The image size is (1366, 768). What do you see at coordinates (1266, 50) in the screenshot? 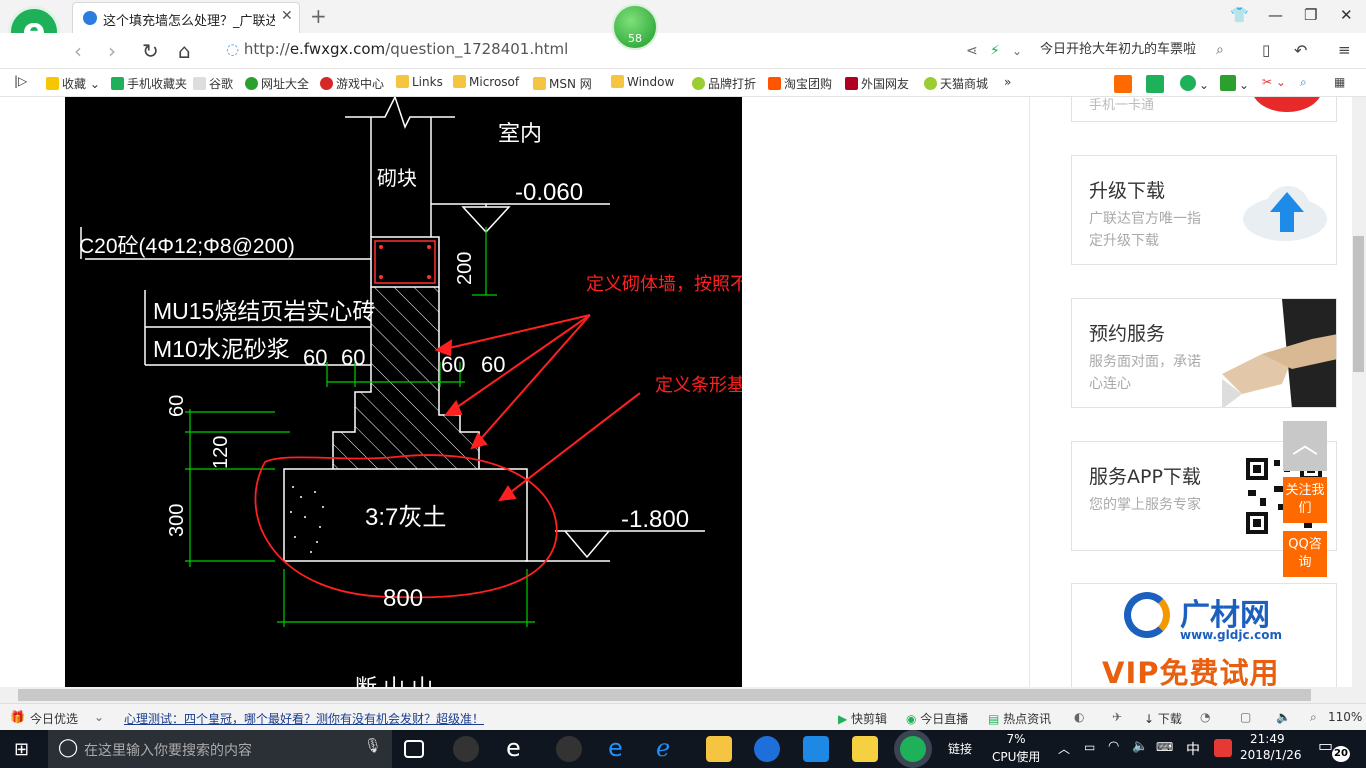
I see `mobile-icon: ▯` at bounding box center [1266, 50].